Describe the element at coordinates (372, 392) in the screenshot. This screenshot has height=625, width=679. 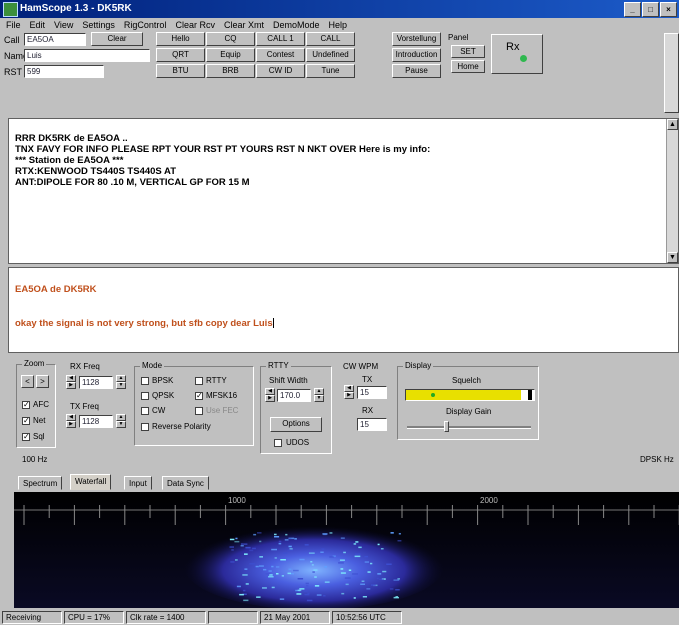
I see `cw-tx-input: 15` at that location.